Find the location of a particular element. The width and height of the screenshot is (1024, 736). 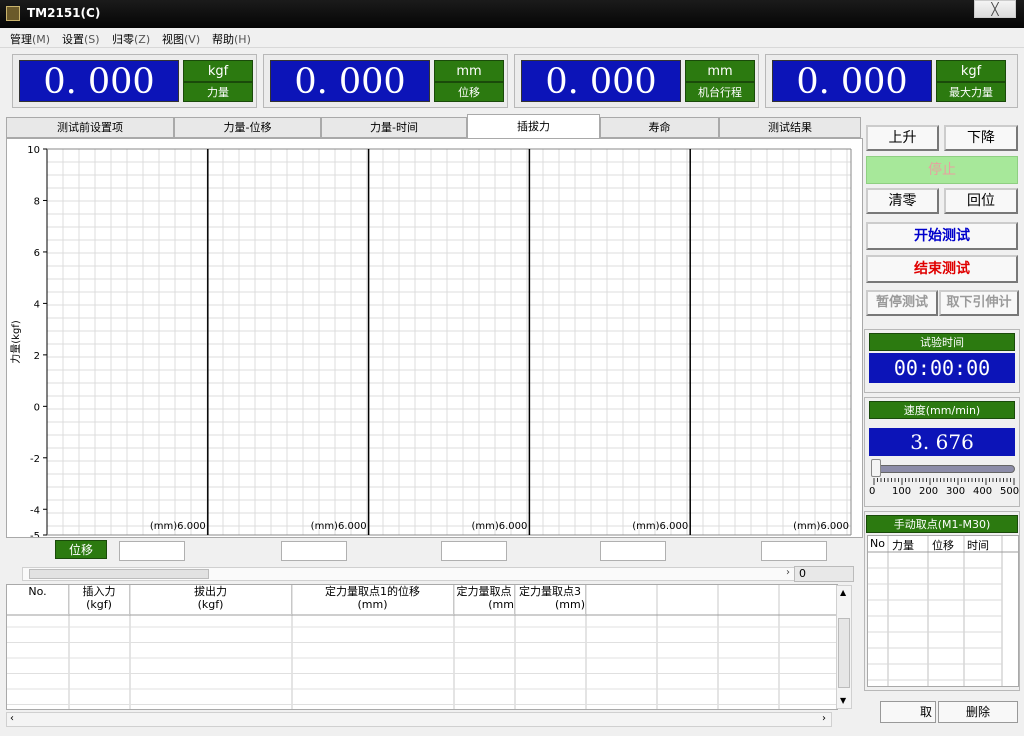

y-tick-label: 4 is located at coordinates (37, 304).